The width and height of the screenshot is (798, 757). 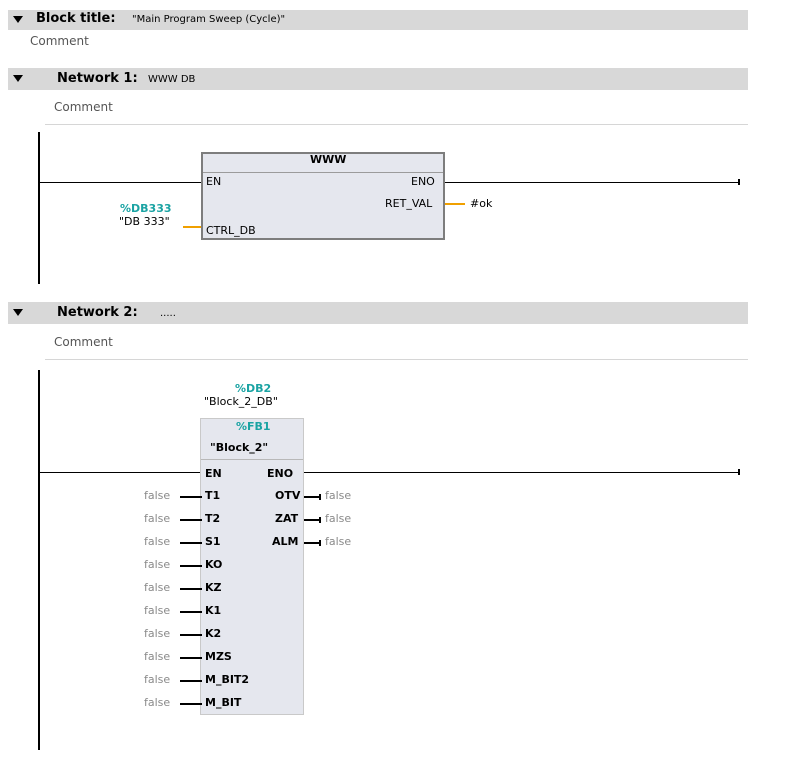 I want to click on network-1-label: Network 1:, so click(x=97, y=78).